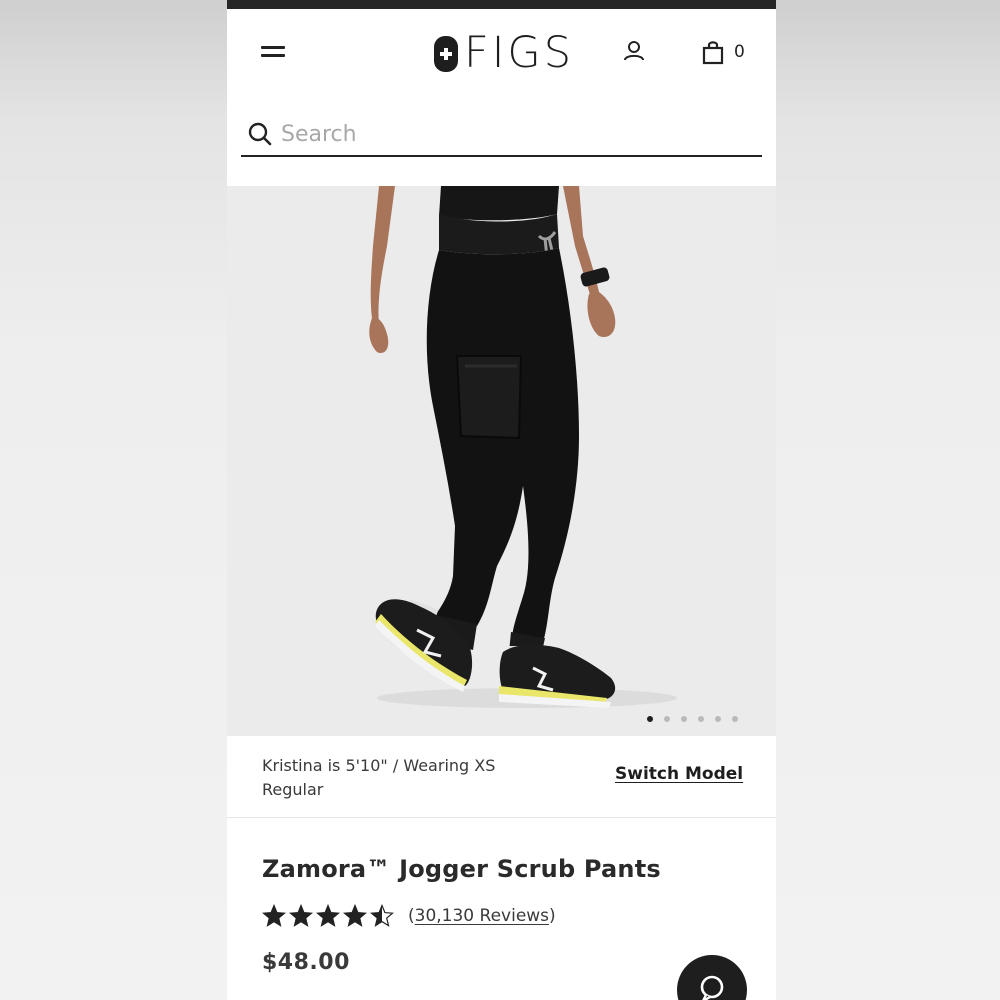  Describe the element at coordinates (679, 774) in the screenshot. I see `switch-model-link: Switch Model` at that location.